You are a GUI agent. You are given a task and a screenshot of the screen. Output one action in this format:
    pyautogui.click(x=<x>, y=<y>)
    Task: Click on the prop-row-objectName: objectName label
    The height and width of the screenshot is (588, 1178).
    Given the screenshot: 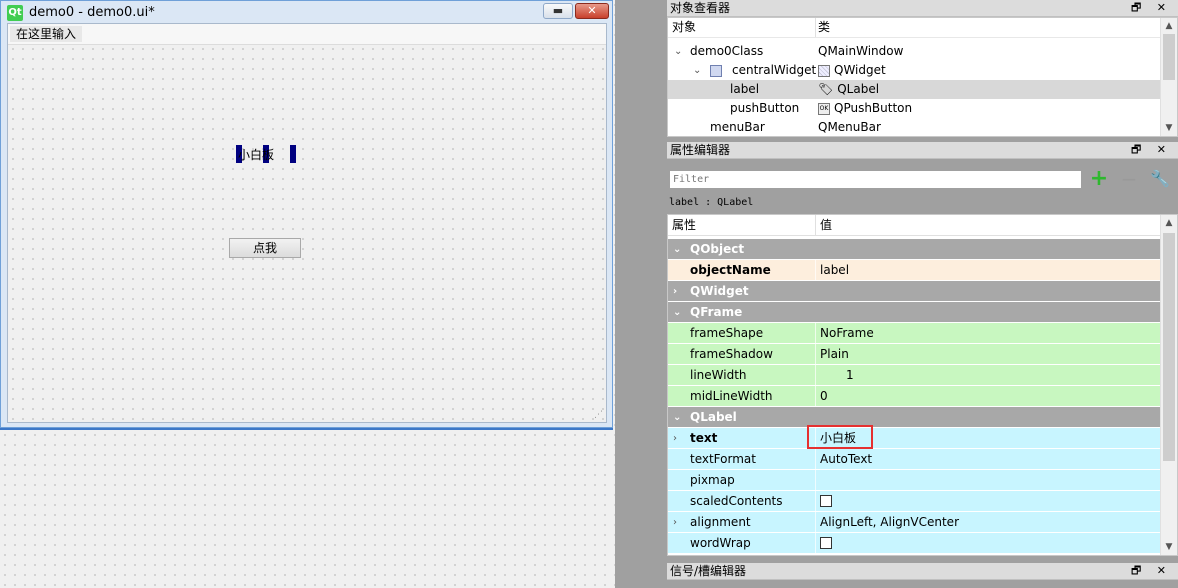 What is the action you would take?
    pyautogui.click(x=914, y=270)
    